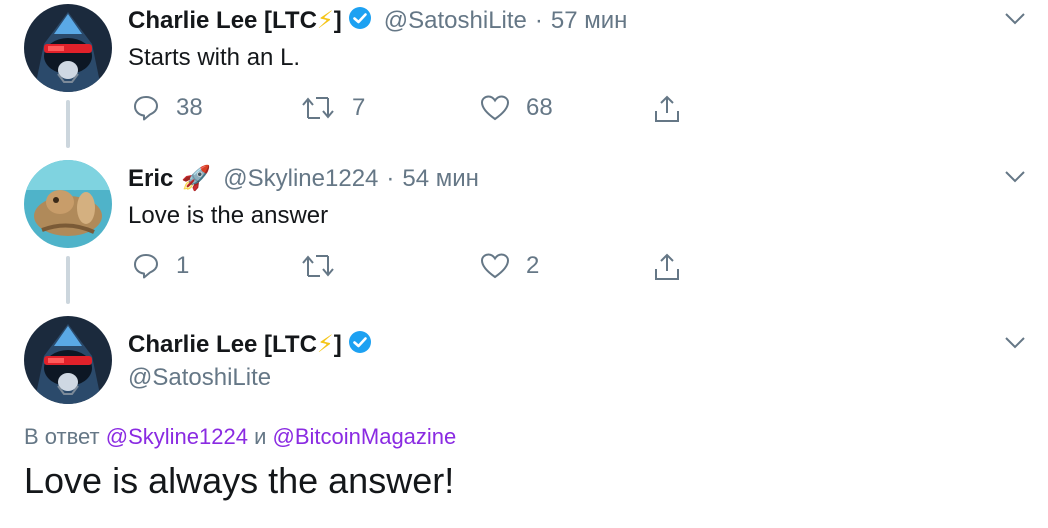  I want to click on reply-count: 38, so click(189, 107).